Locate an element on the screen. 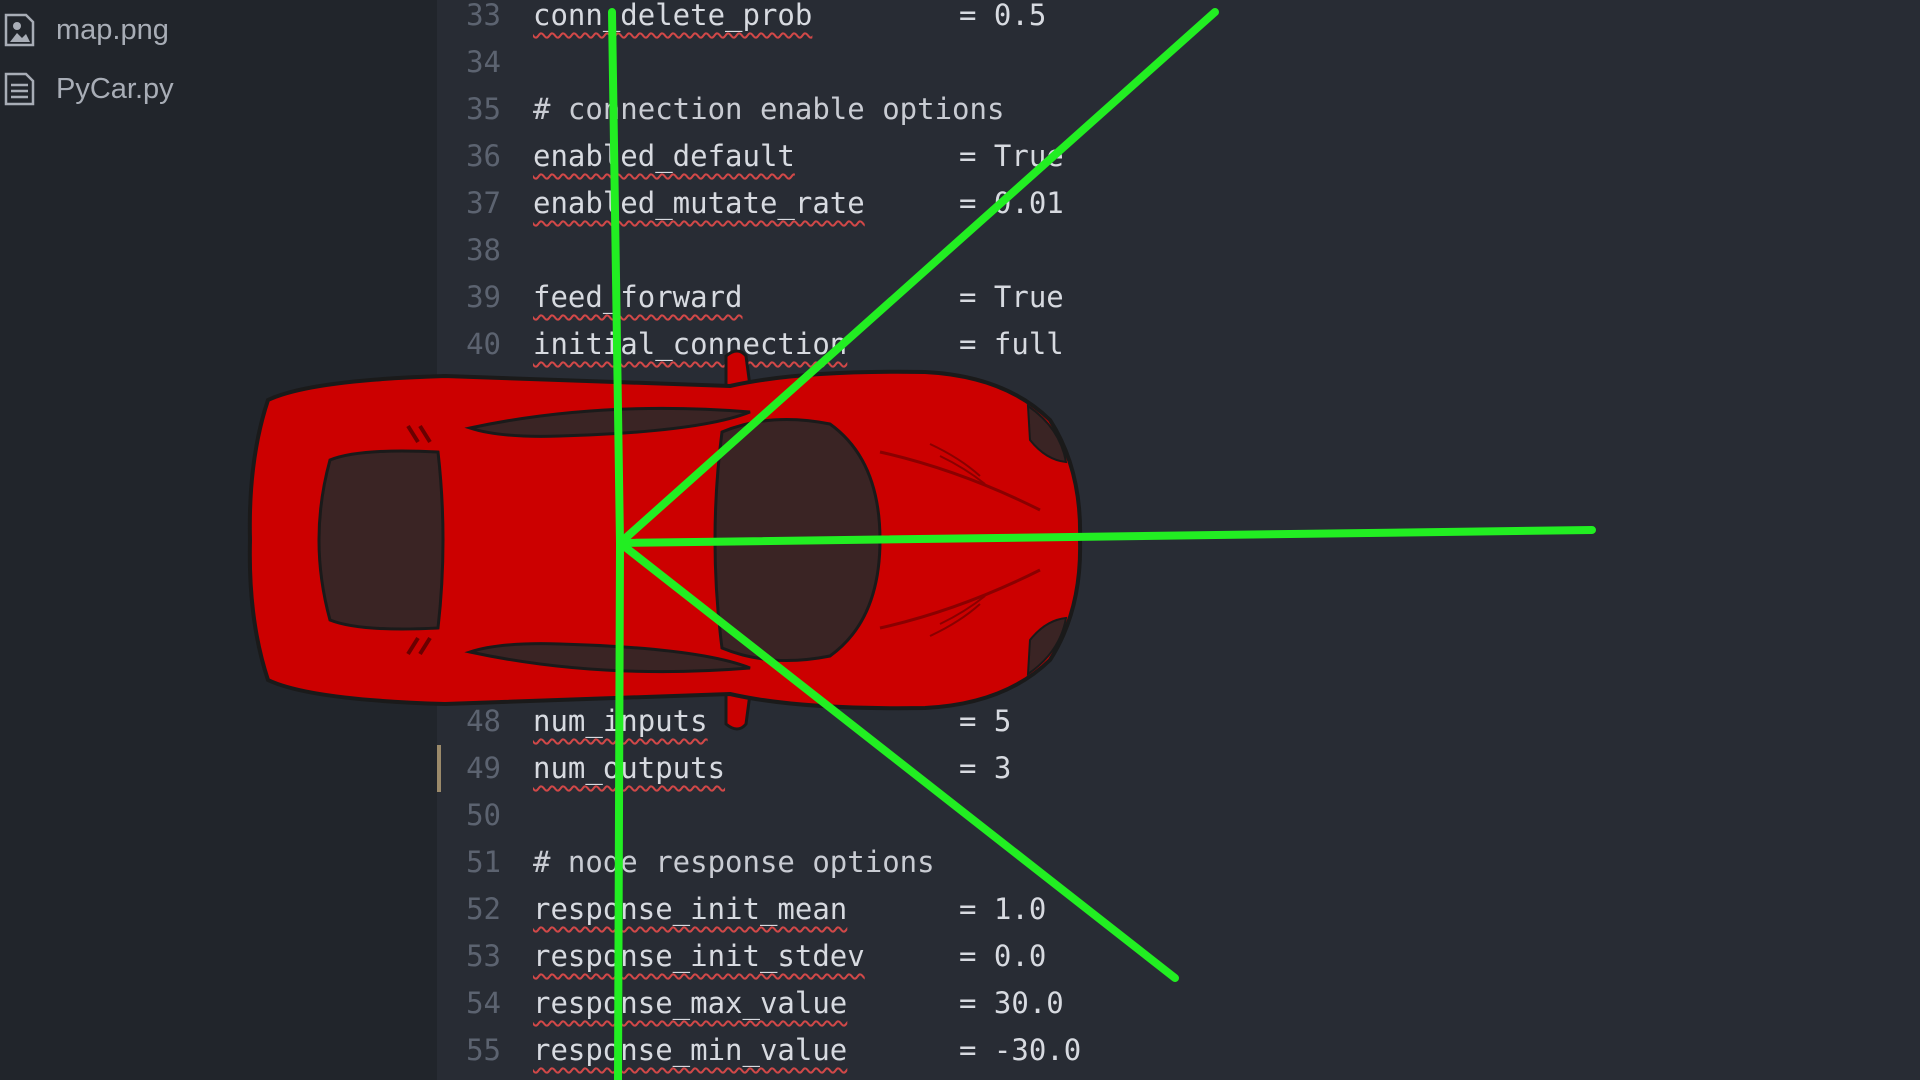  car-rear-window is located at coordinates (381, 540).